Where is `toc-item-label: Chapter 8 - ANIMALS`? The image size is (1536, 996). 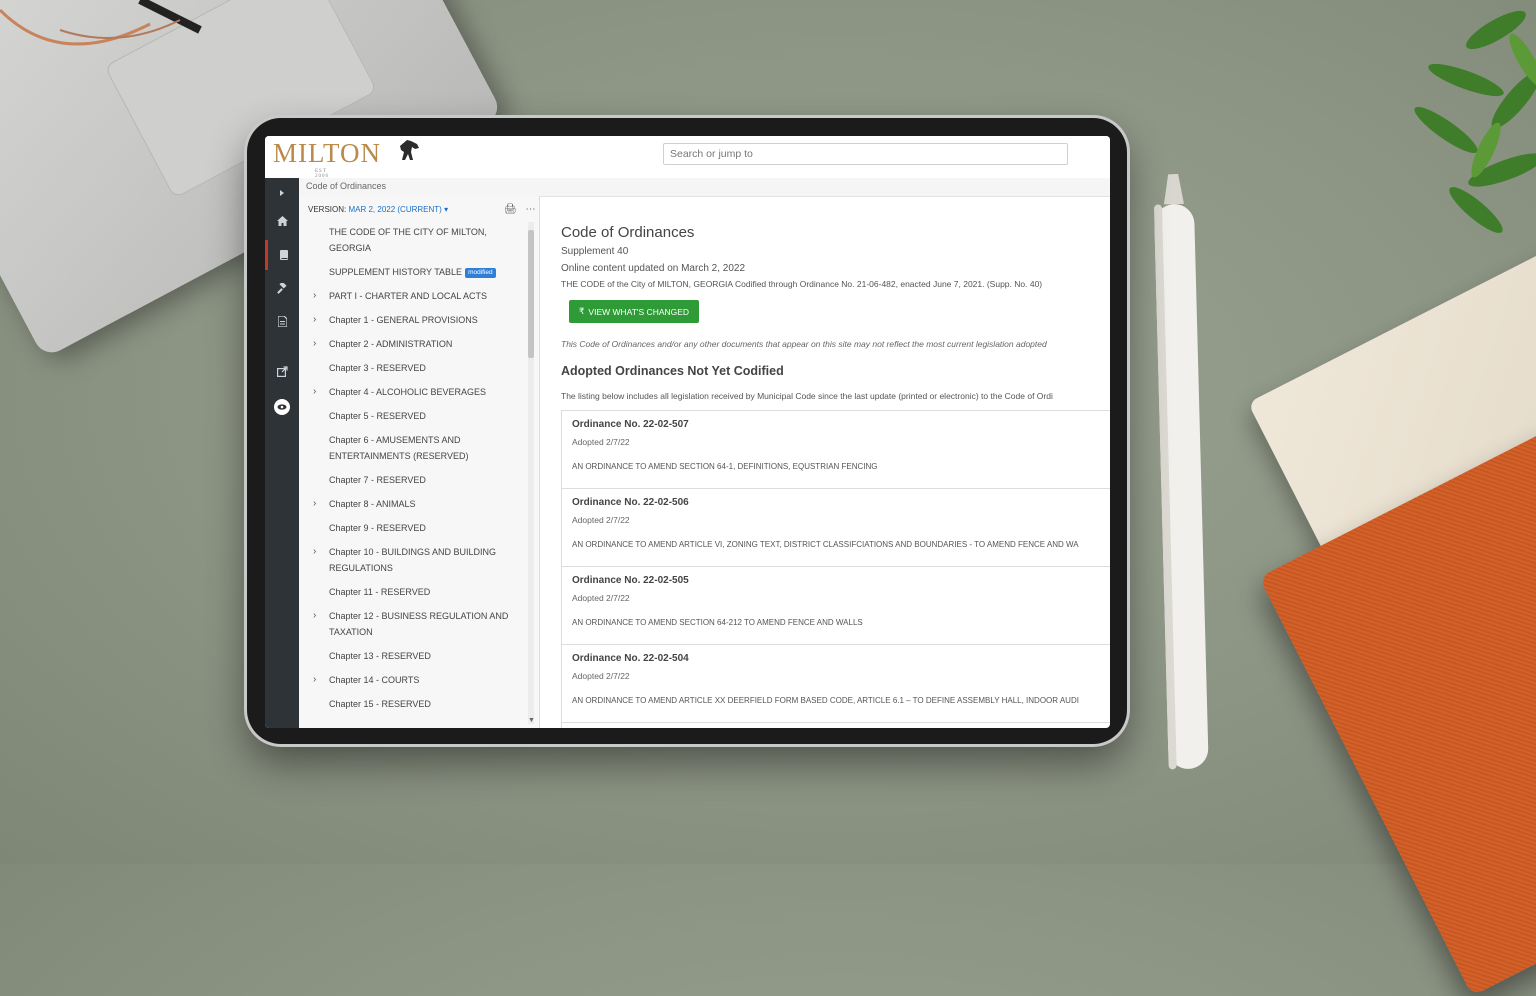
toc-item-label: Chapter 8 - ANIMALS is located at coordinates (372, 504).